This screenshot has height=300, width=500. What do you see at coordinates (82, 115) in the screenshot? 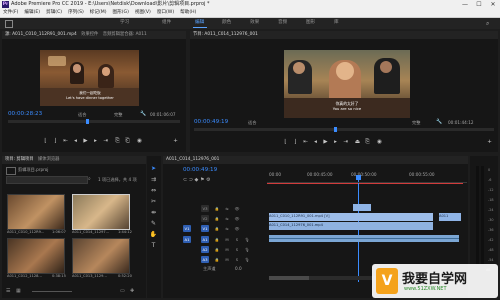
I see `source-zoom-select: 适合` at bounding box center [82, 115].